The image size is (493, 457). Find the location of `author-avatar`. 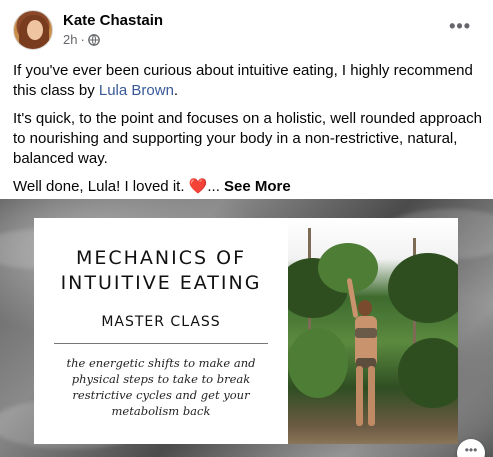

author-avatar is located at coordinates (33, 30).